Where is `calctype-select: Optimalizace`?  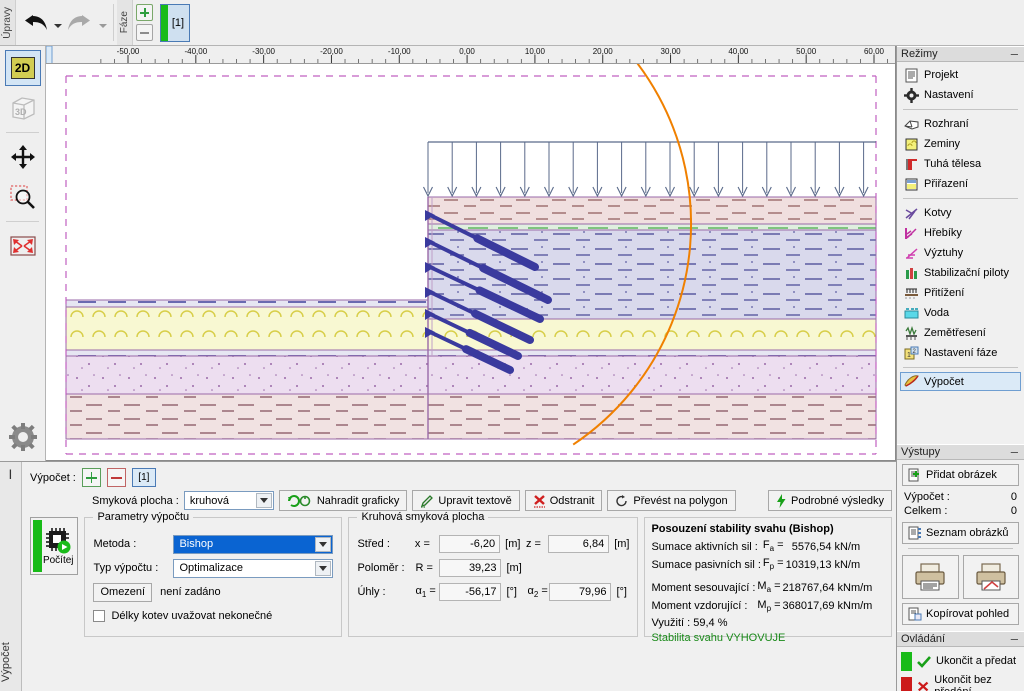
calctype-select: Optimalizace is located at coordinates (253, 568).